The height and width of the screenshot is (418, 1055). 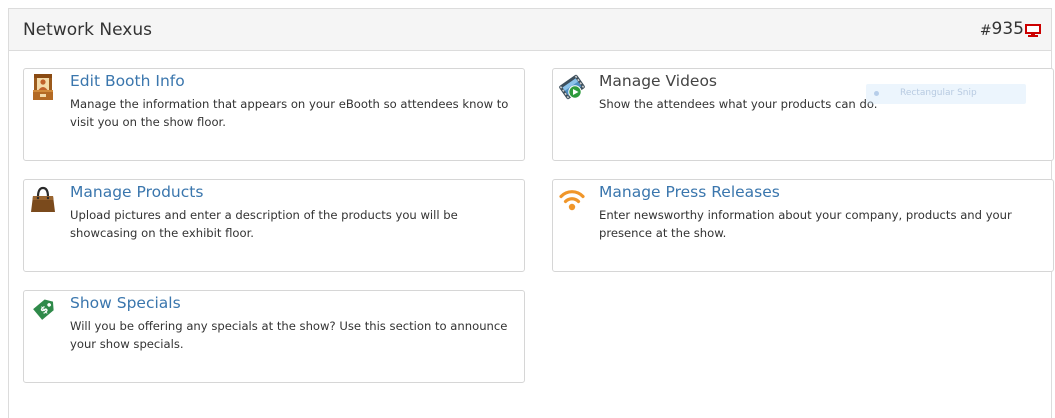 What do you see at coordinates (876, 93) in the screenshot?
I see `snip-dot-icon` at bounding box center [876, 93].